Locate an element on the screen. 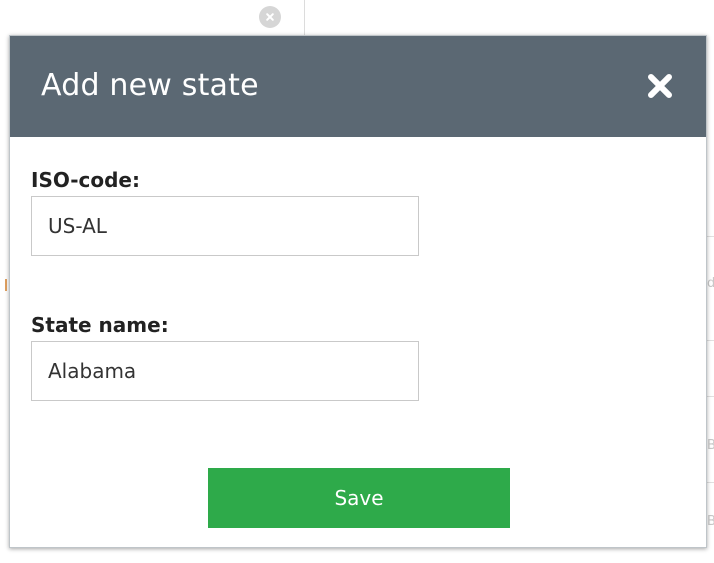 This screenshot has width=714, height=563. remove-circle-icon is located at coordinates (270, 17).